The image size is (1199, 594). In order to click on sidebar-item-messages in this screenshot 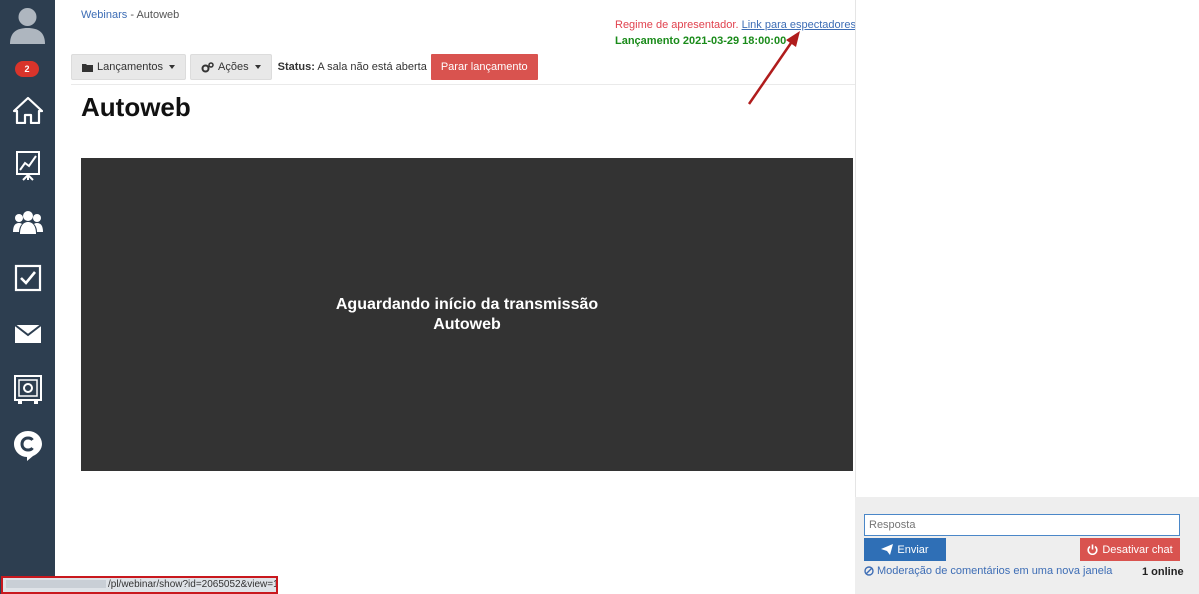, I will do `click(27, 334)`.